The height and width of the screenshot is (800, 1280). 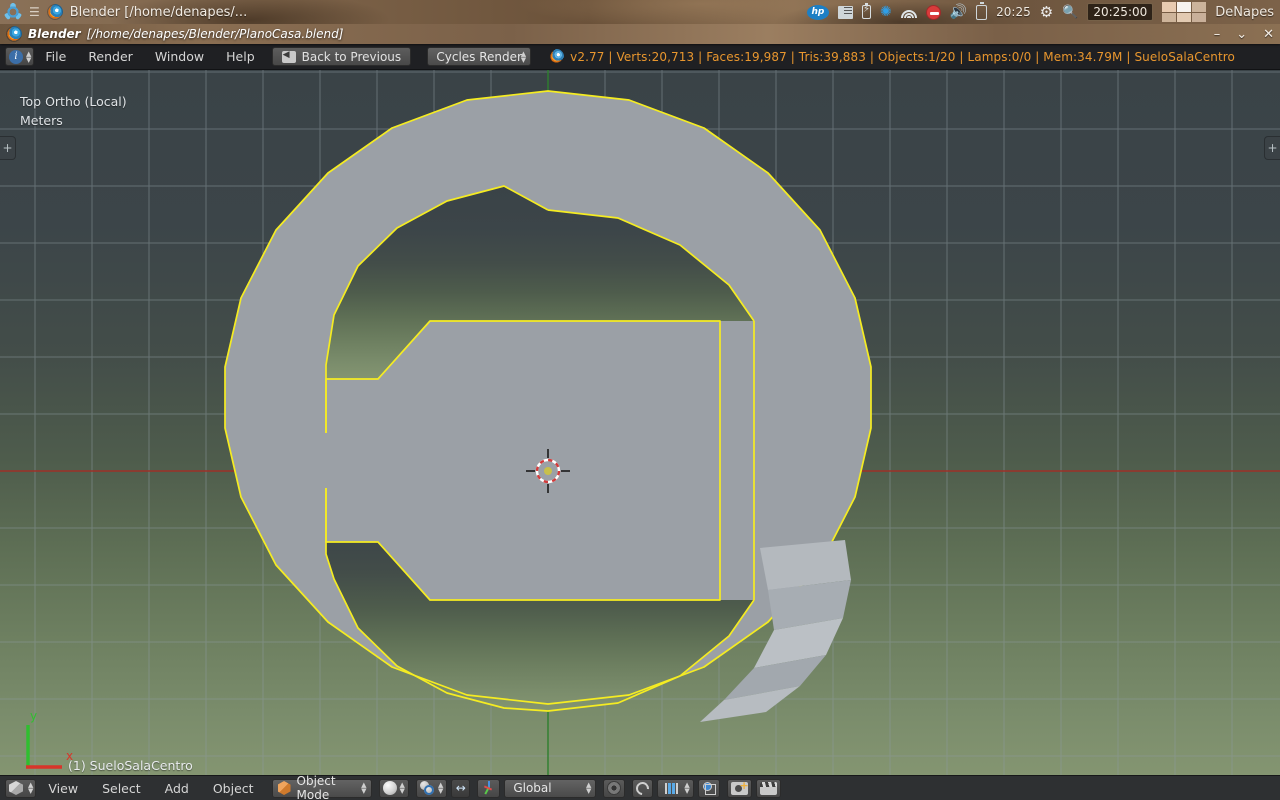 What do you see at coordinates (886, 12) in the screenshot?
I see `bluetooth-icon: ✺` at bounding box center [886, 12].